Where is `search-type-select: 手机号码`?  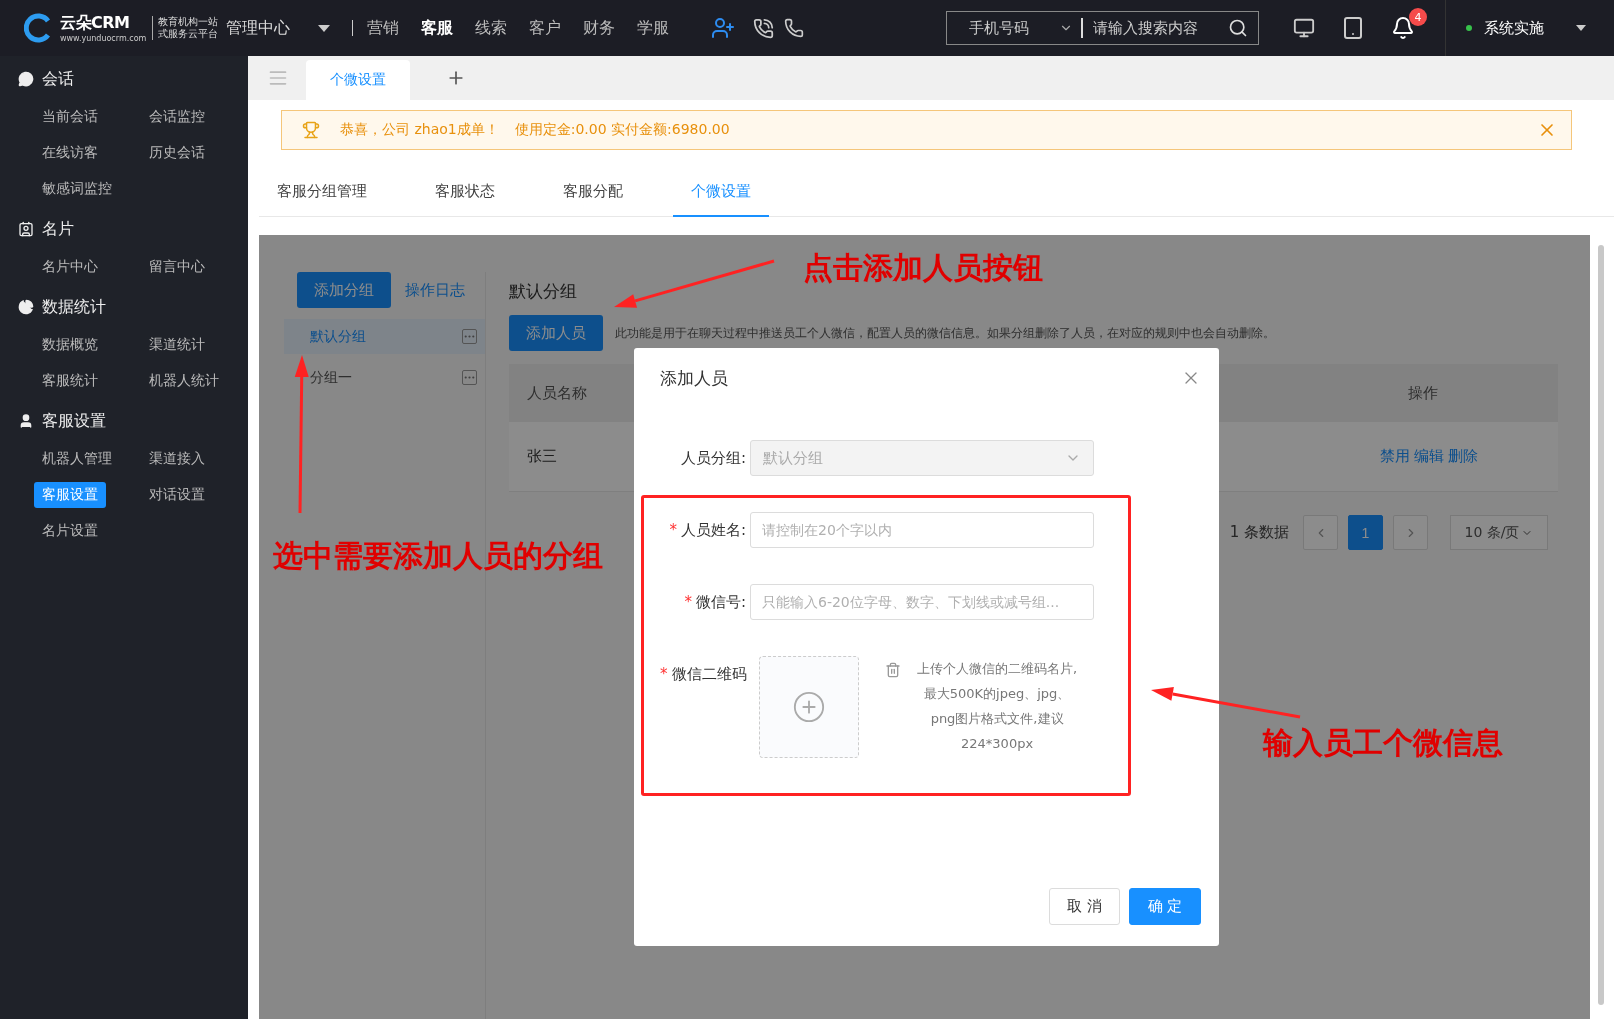 search-type-select: 手机号码 is located at coordinates (1014, 28).